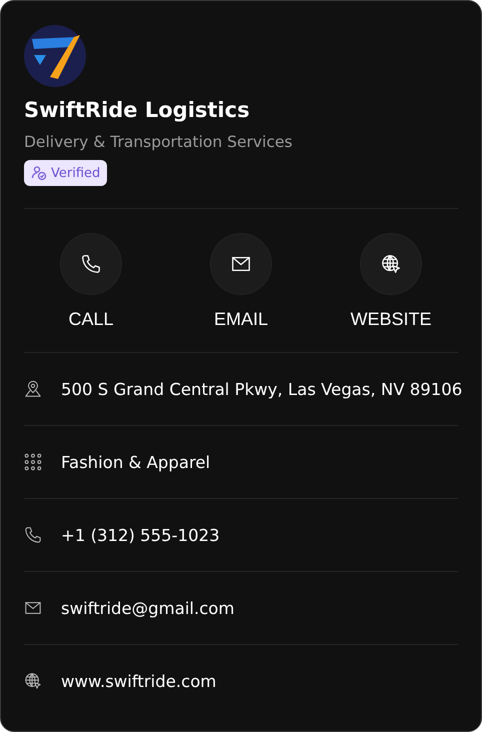 The height and width of the screenshot is (732, 482). I want to click on action-label: WEBSITE, so click(391, 319).